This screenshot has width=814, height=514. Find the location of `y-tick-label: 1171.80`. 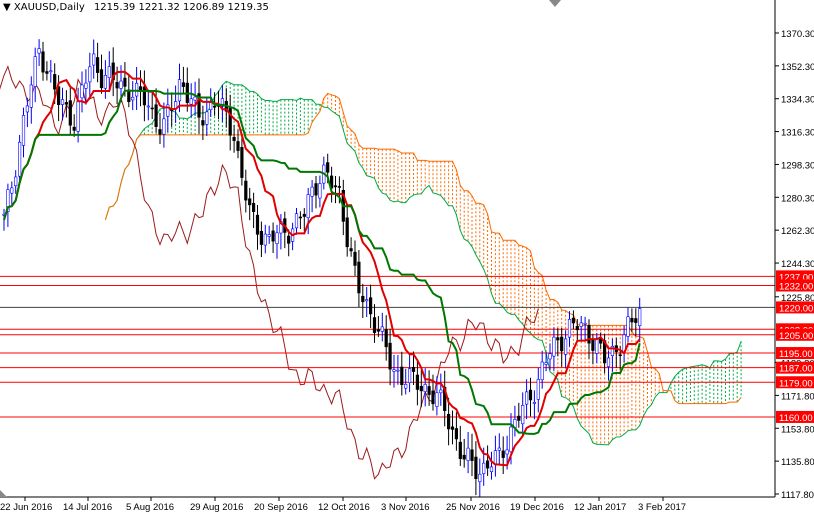

y-tick-label: 1171.80 is located at coordinates (797, 396).